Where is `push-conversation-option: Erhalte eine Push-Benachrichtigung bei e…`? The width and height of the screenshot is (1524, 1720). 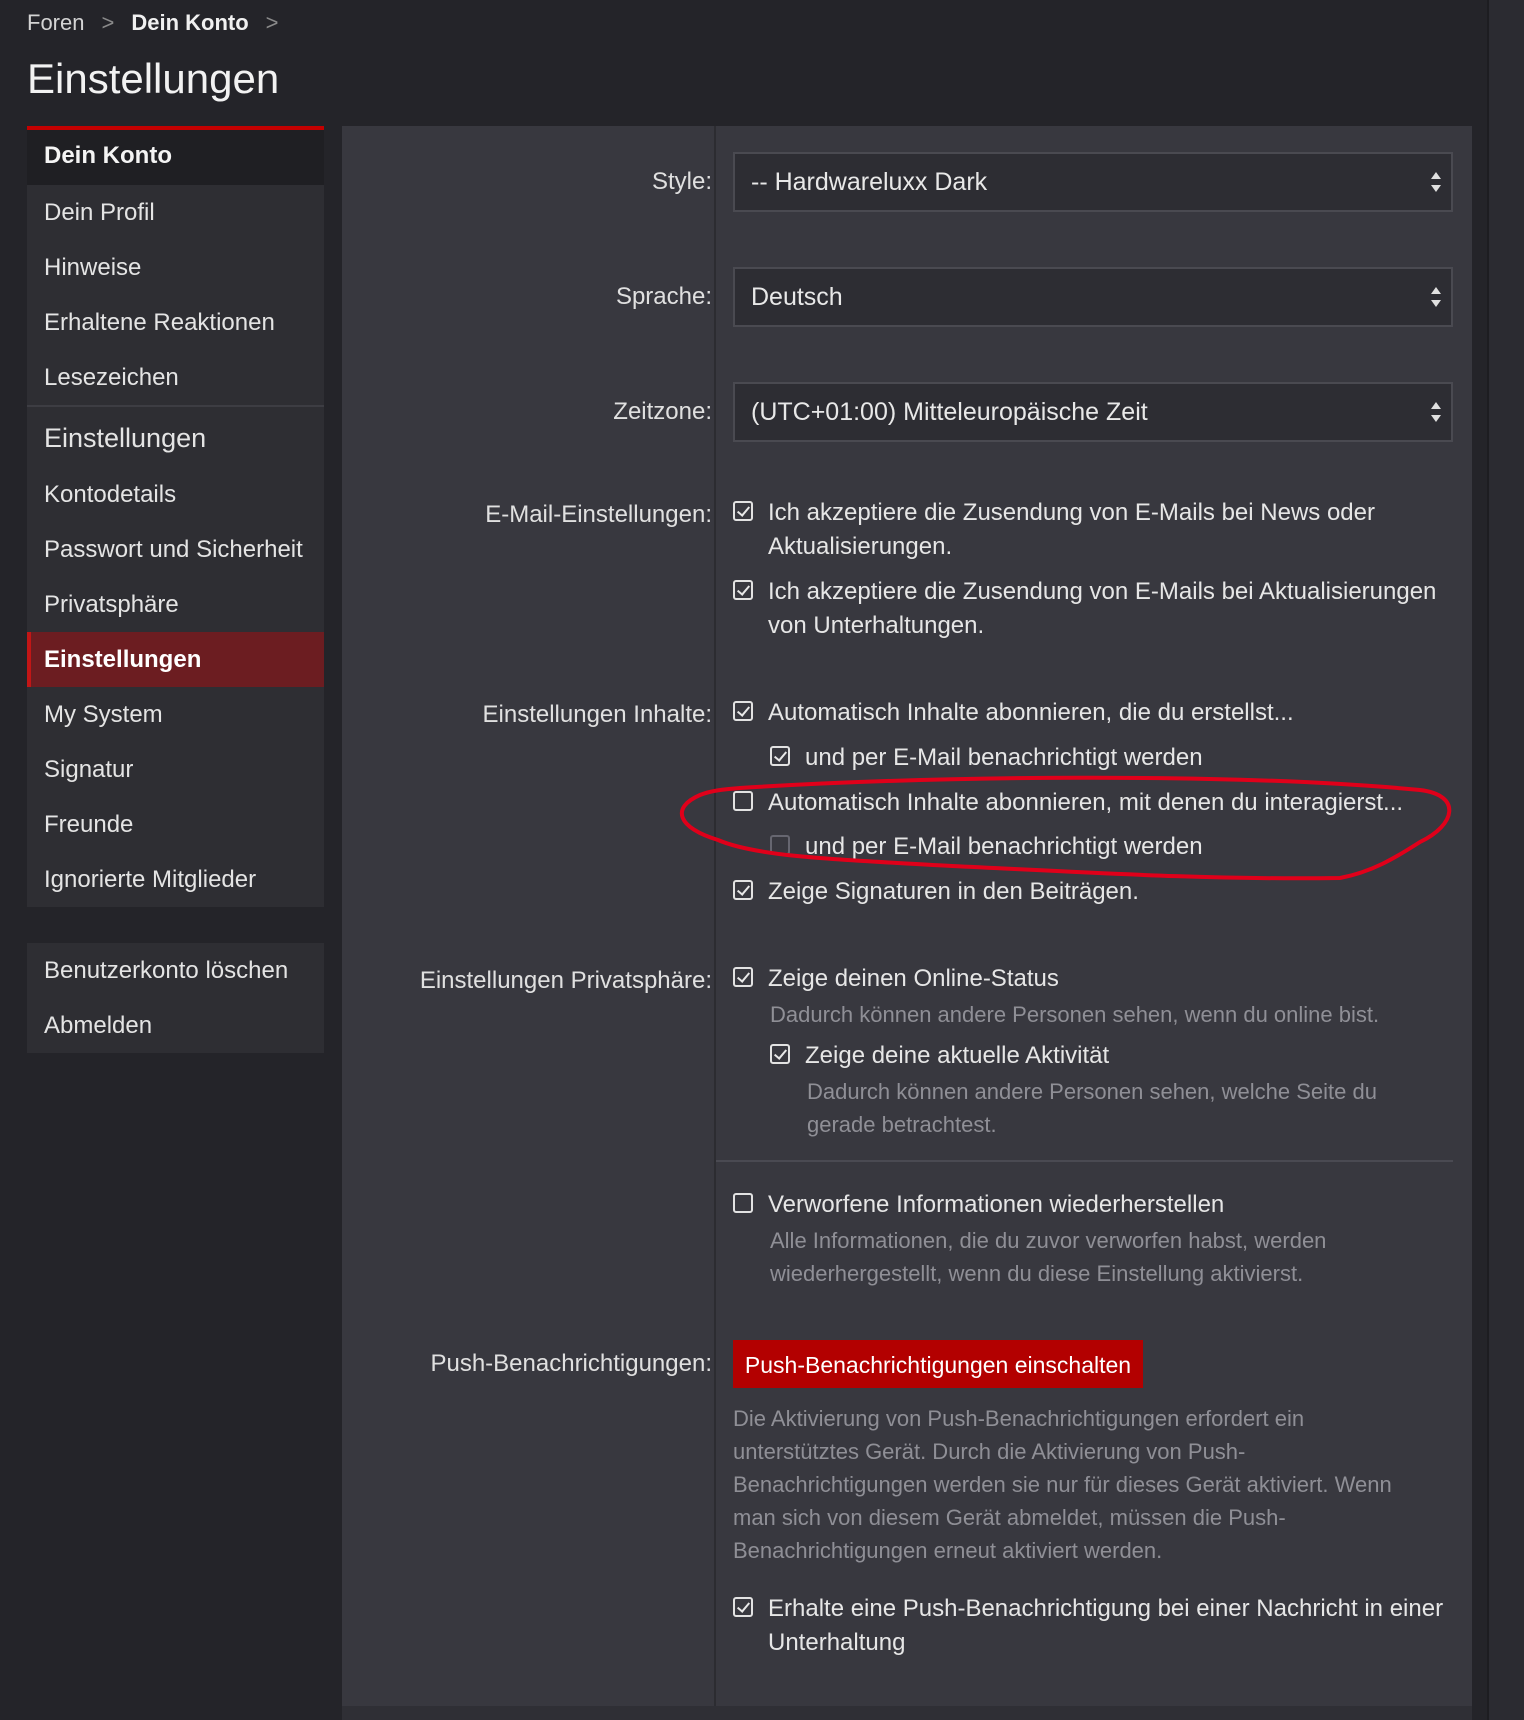
push-conversation-option: Erhalte eine Push-Benachrichtigung bei e… is located at coordinates (1095, 1626).